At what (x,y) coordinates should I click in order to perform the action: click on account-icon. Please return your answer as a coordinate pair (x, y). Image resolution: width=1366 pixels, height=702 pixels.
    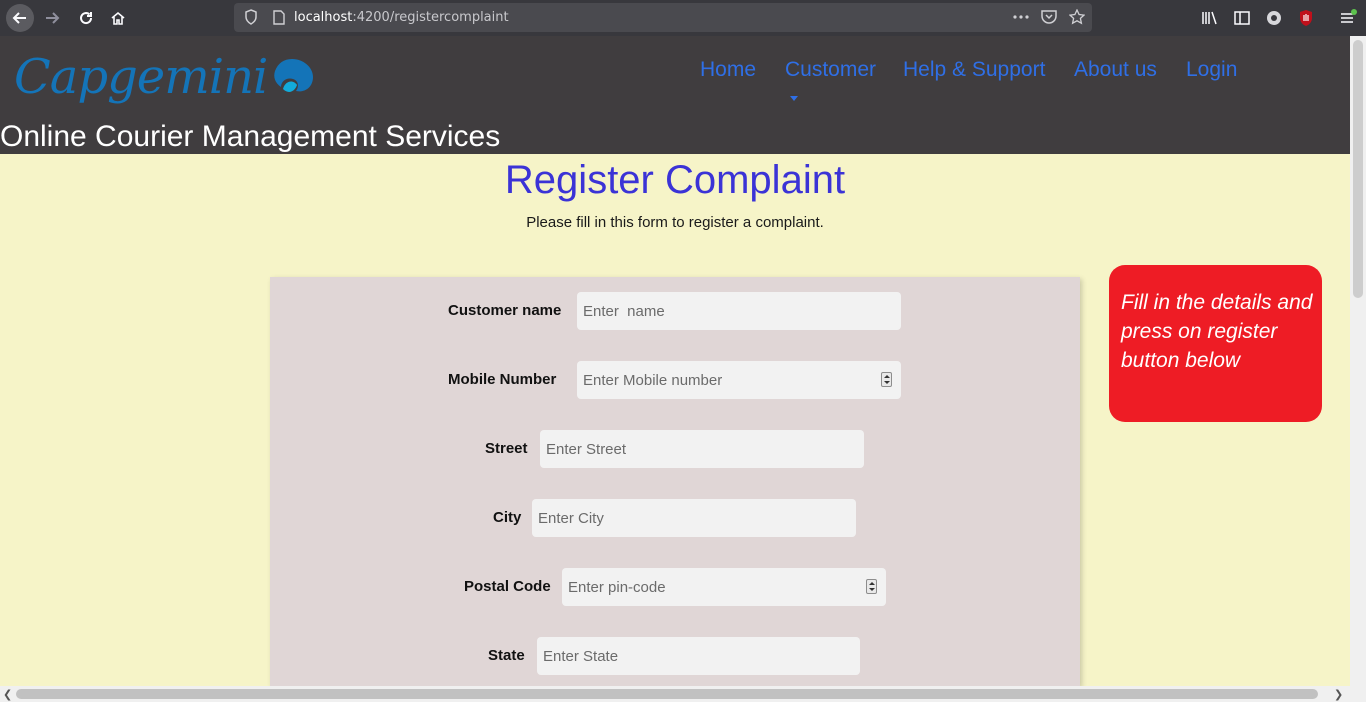
    Looking at the image, I should click on (1274, 18).